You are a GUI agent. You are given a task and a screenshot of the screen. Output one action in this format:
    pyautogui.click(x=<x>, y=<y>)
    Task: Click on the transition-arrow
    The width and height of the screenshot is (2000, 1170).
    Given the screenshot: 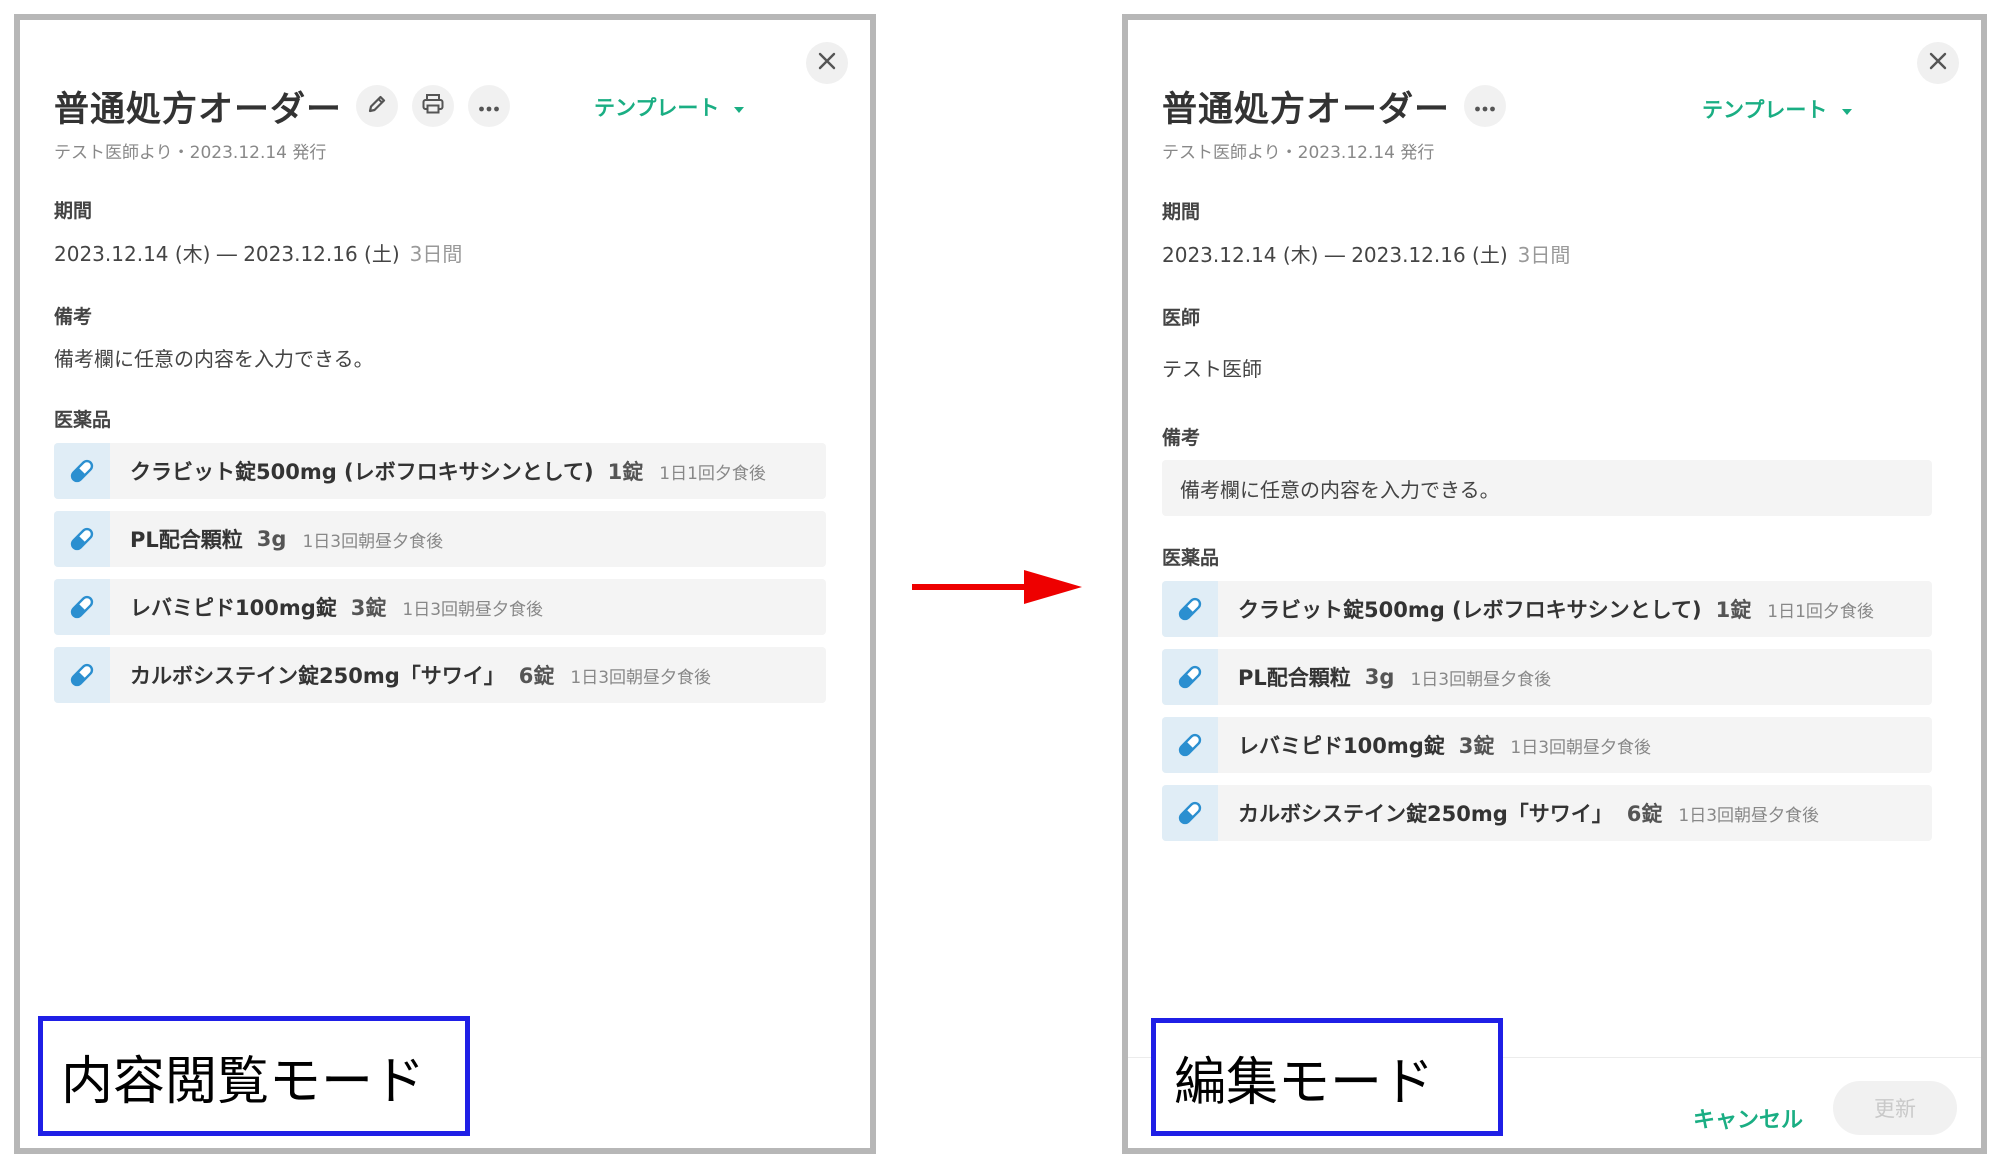 What is the action you would take?
    pyautogui.click(x=997, y=589)
    